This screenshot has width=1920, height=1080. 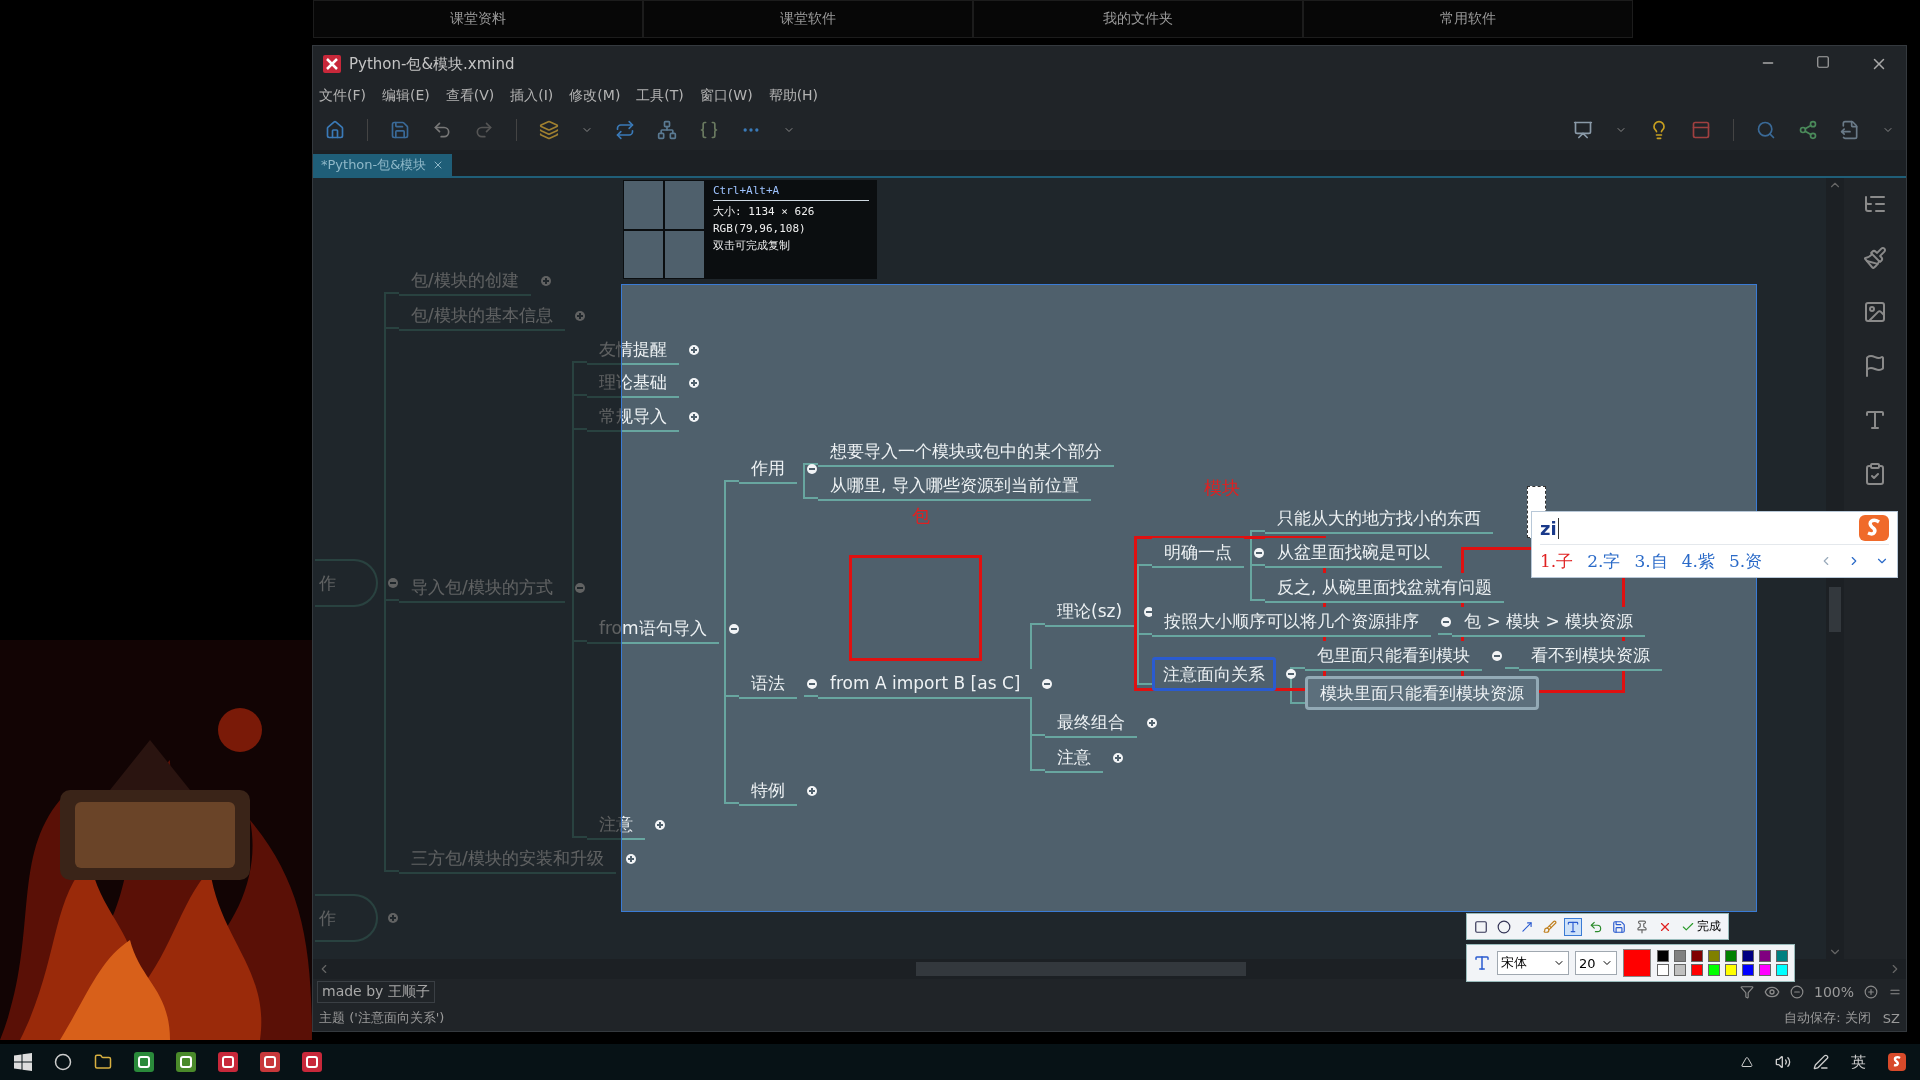 What do you see at coordinates (1850, 130) in the screenshot?
I see `export-icon` at bounding box center [1850, 130].